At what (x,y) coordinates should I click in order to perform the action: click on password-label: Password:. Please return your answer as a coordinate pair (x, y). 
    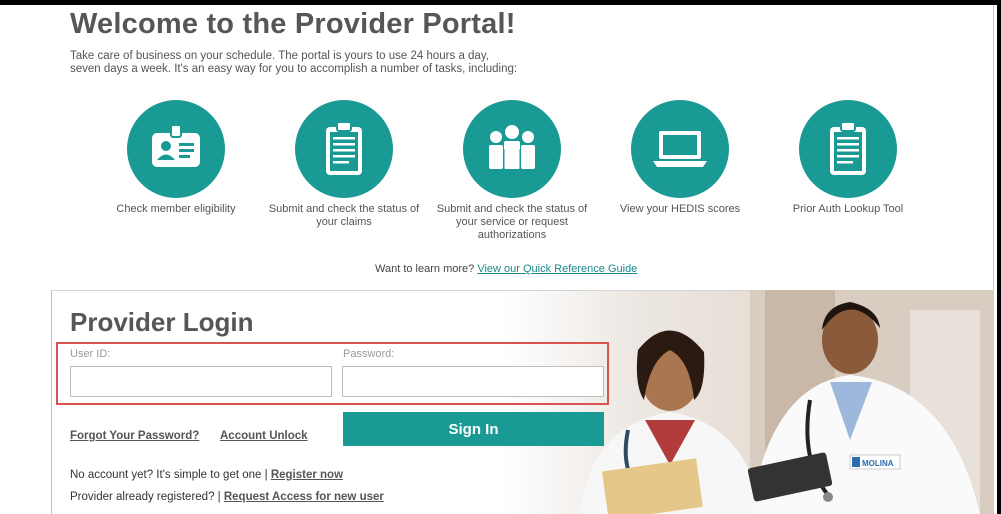
    Looking at the image, I should click on (369, 354).